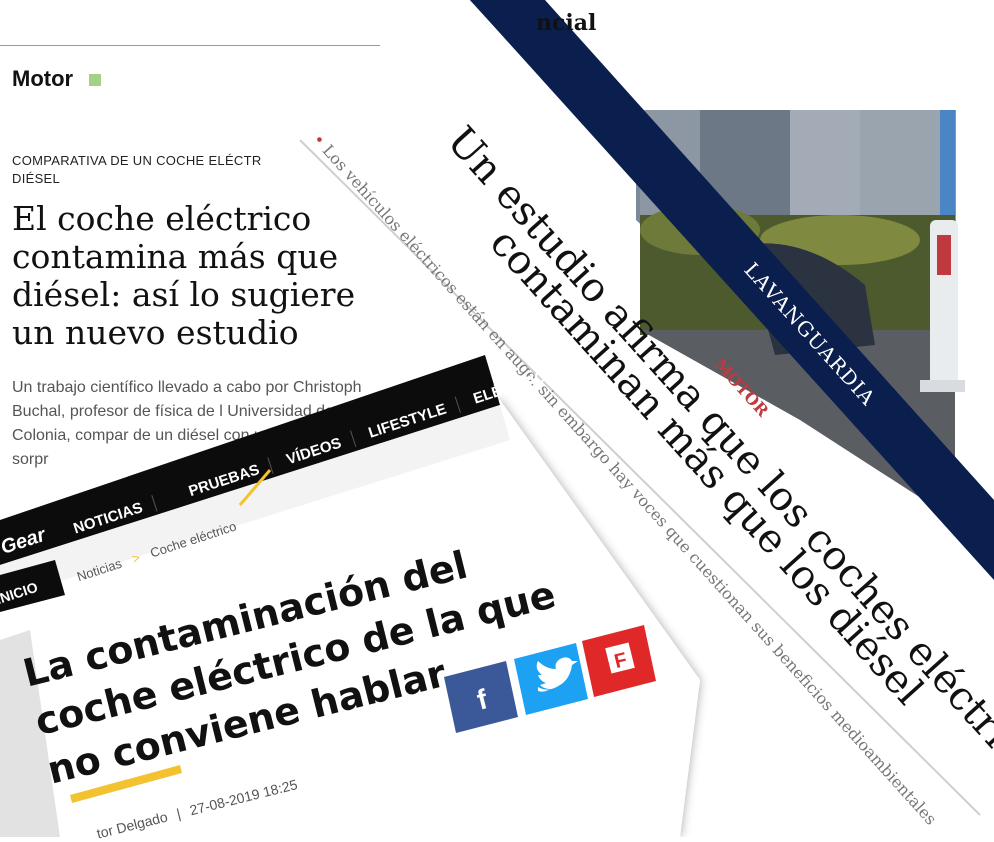 This screenshot has height=842, width=994. Describe the element at coordinates (481, 697) in the screenshot. I see `facebook-share-button: f` at that location.